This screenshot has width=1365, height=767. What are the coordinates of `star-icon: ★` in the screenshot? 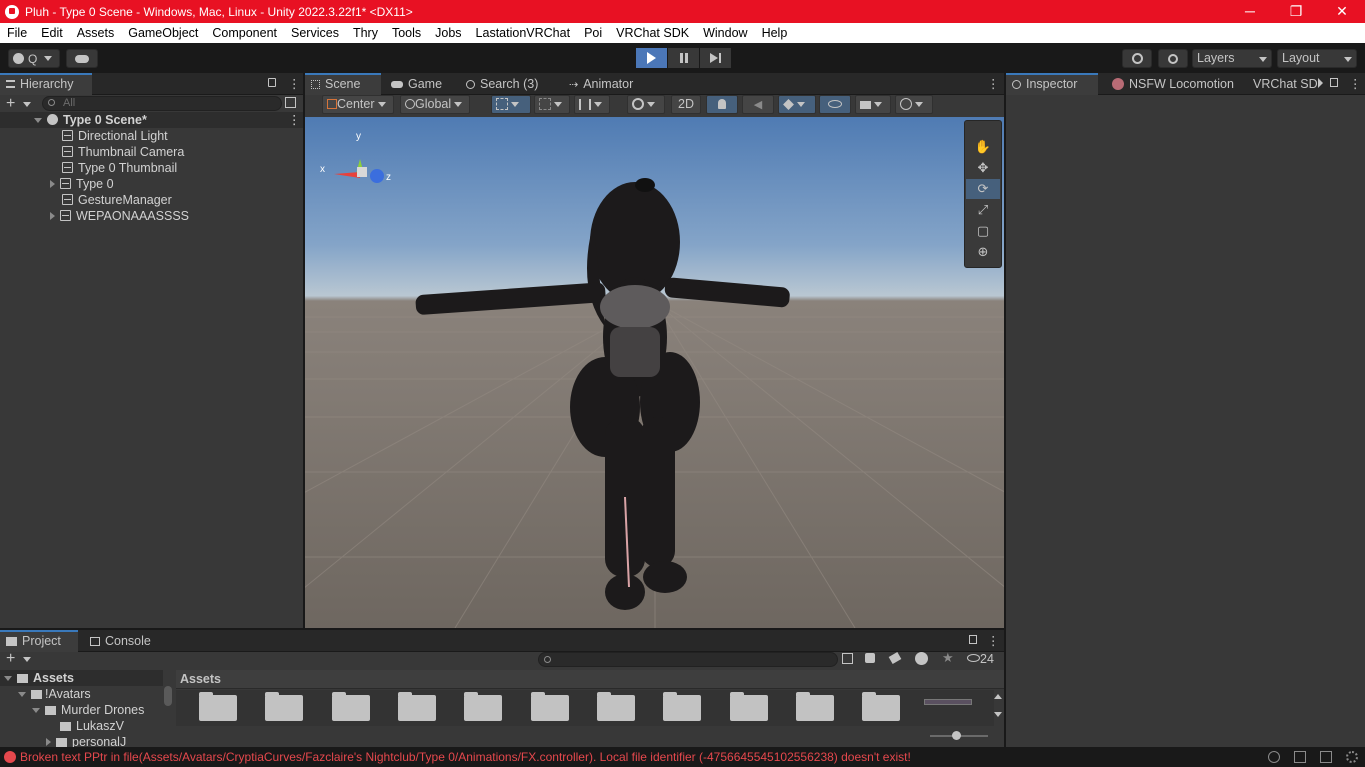 It's located at (948, 658).